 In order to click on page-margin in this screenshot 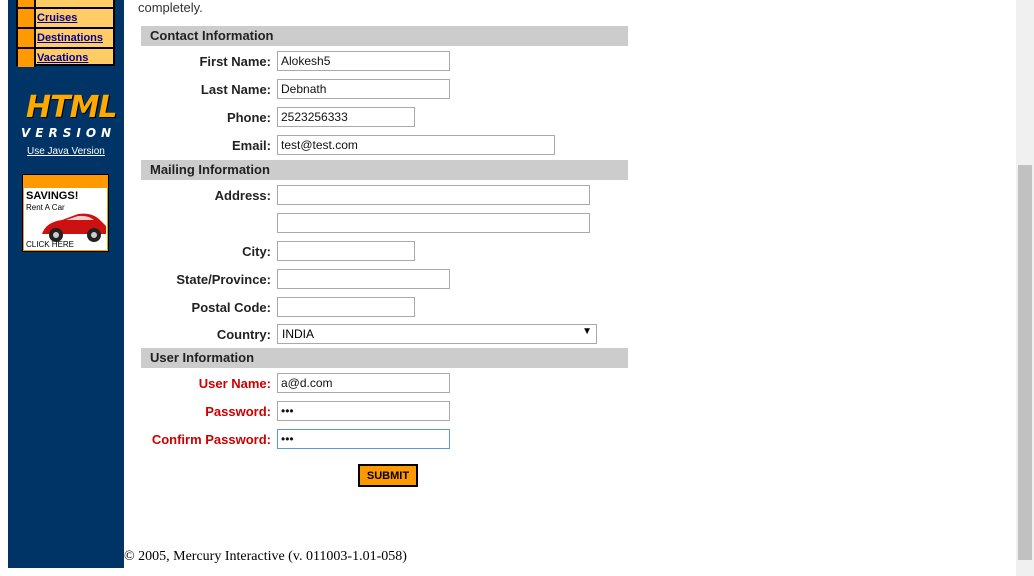, I will do `click(4, 288)`.